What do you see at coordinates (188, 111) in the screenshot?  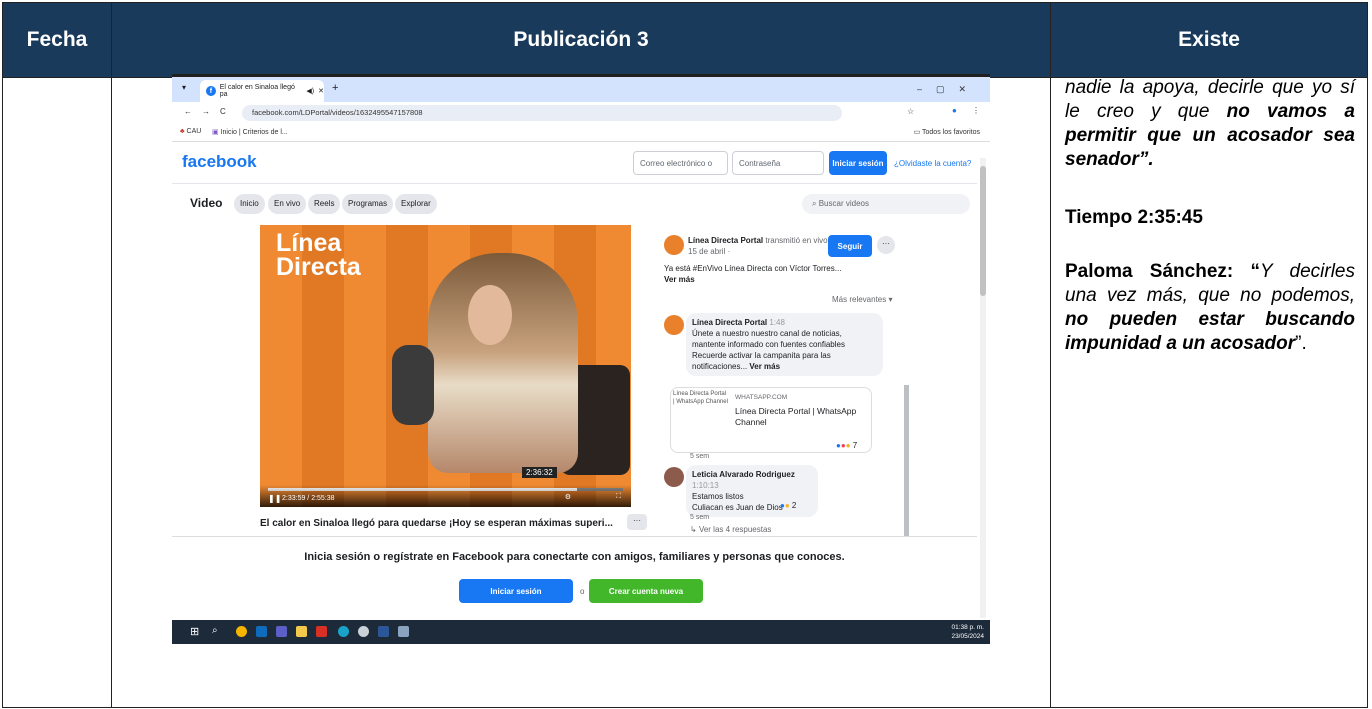 I see `back-icon: ←` at bounding box center [188, 111].